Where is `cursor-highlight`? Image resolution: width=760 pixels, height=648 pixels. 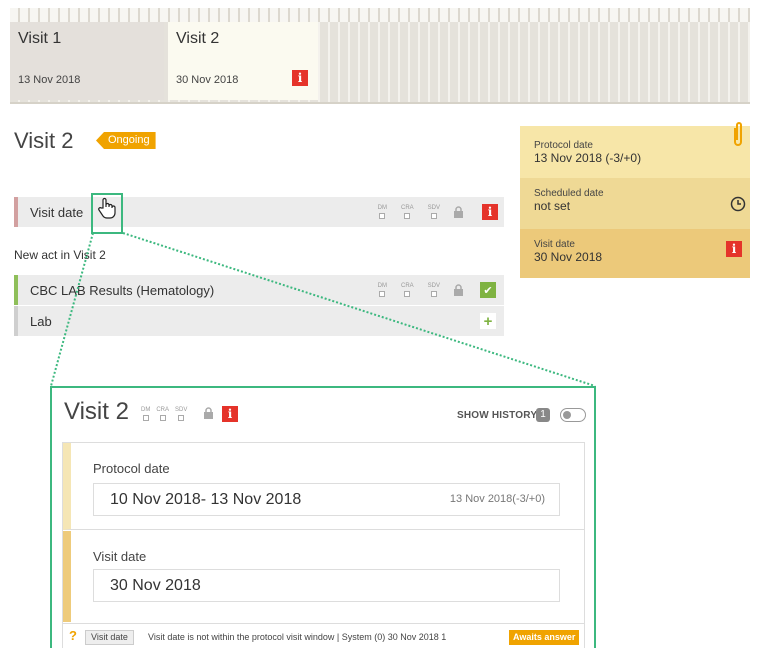 cursor-highlight is located at coordinates (107, 213).